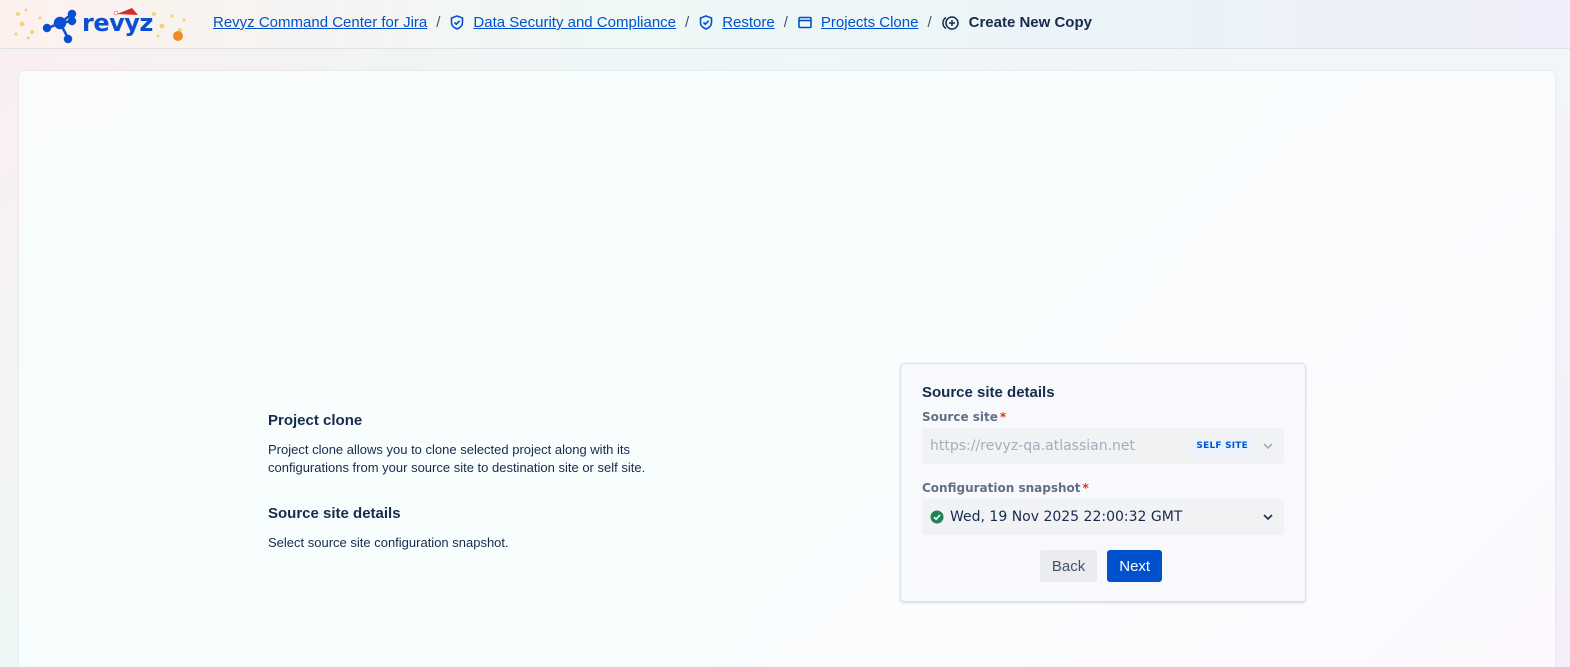 The width and height of the screenshot is (1570, 667). I want to click on breadcrumb-projects-clone: Projects Clone, so click(870, 22).